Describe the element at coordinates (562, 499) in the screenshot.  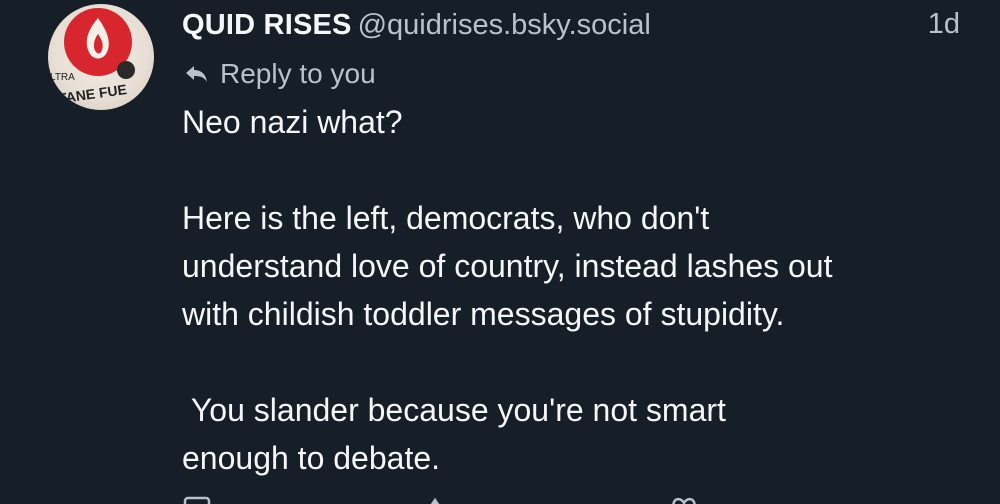
I see `post-actions` at that location.